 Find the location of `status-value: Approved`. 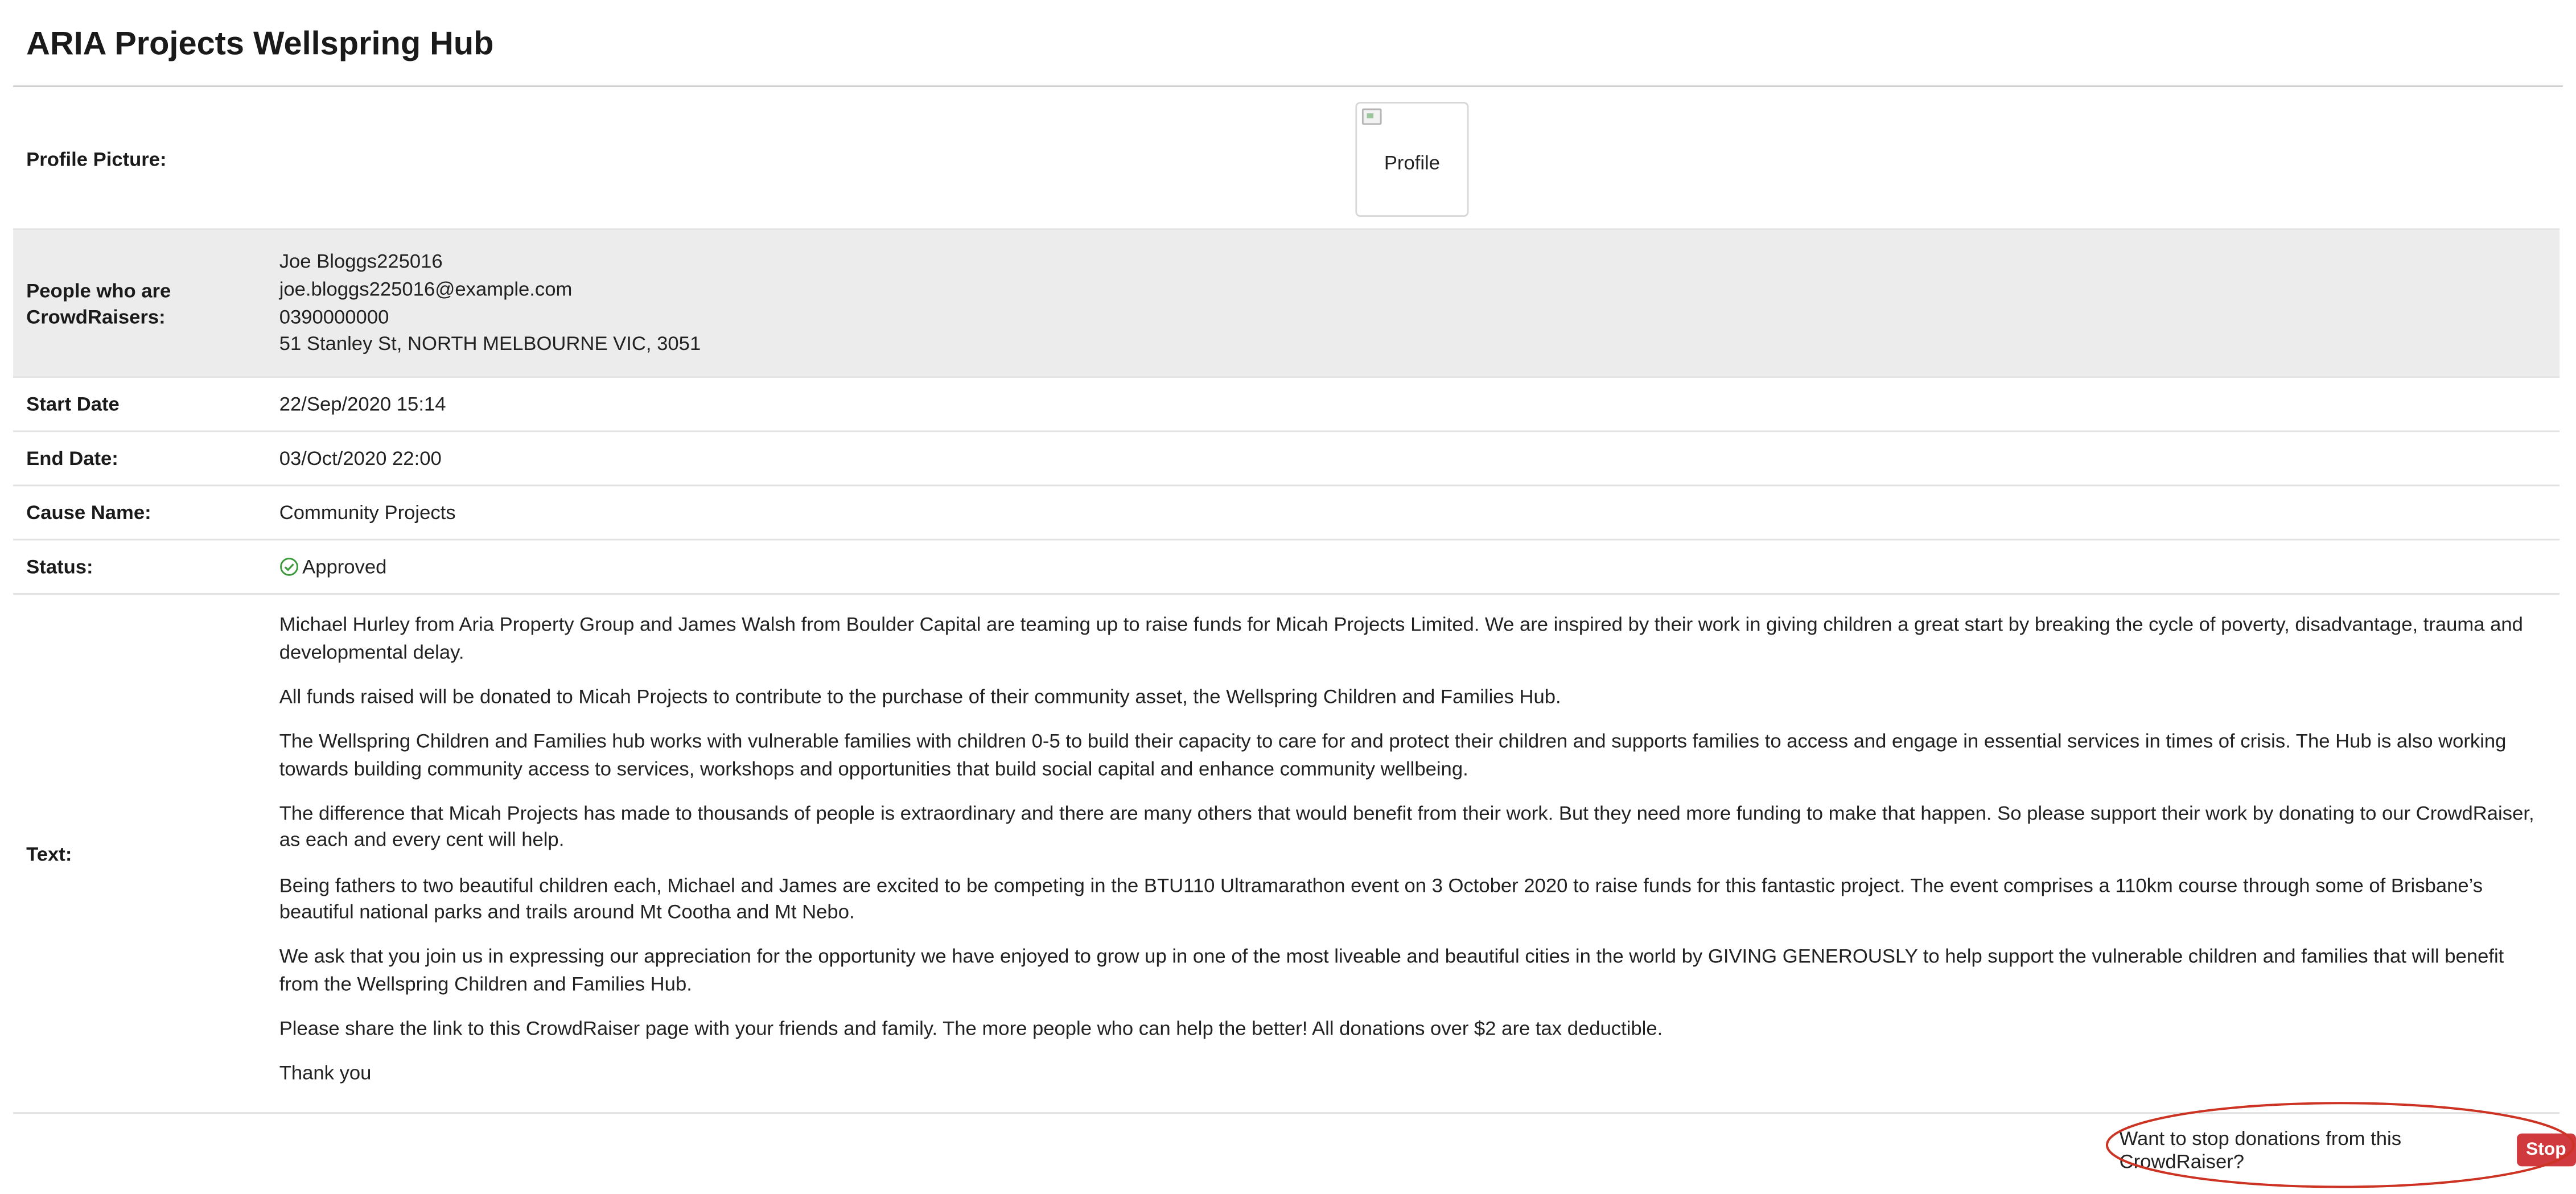

status-value: Approved is located at coordinates (1413, 566).